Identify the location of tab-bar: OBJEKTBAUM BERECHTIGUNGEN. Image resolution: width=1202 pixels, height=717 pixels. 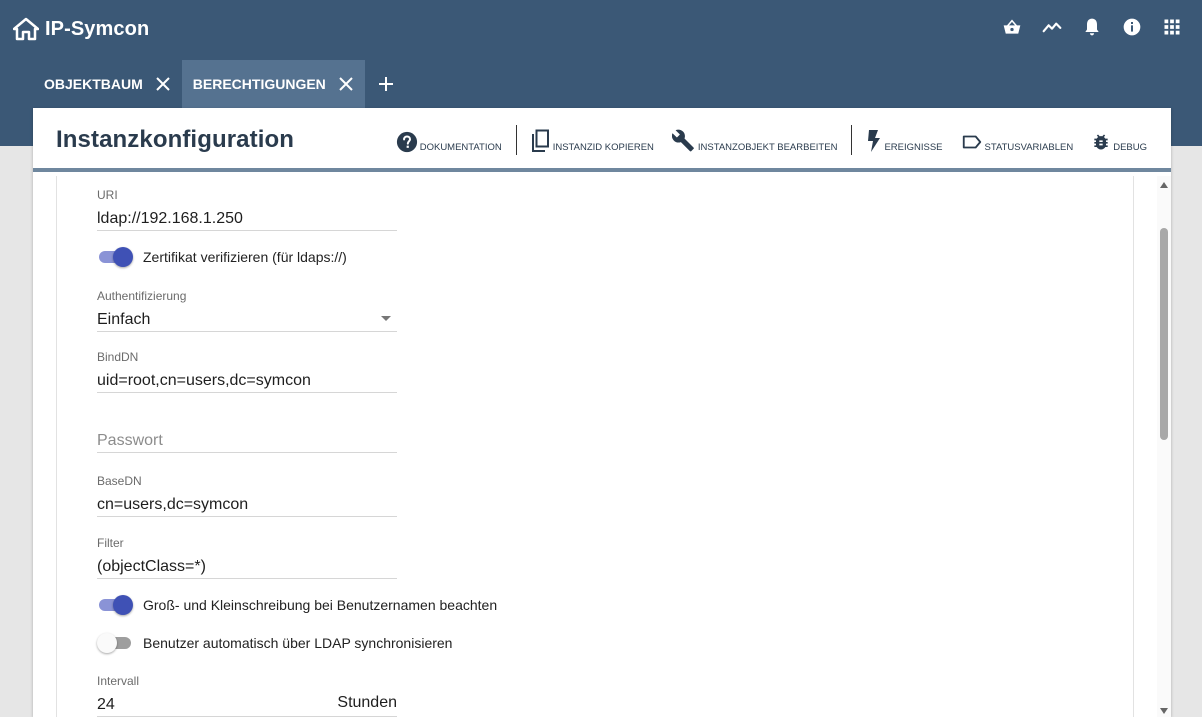
(220, 84).